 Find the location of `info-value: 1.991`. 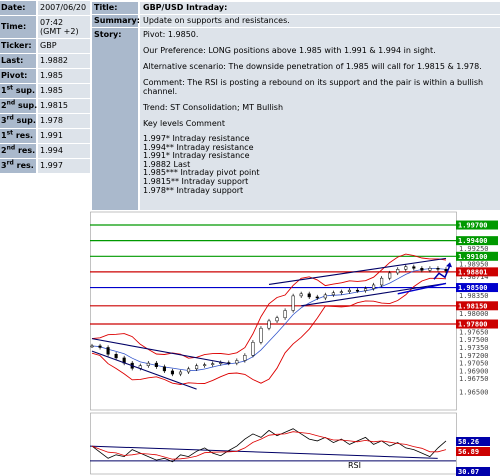

info-value: 1.991 is located at coordinates (64, 136).